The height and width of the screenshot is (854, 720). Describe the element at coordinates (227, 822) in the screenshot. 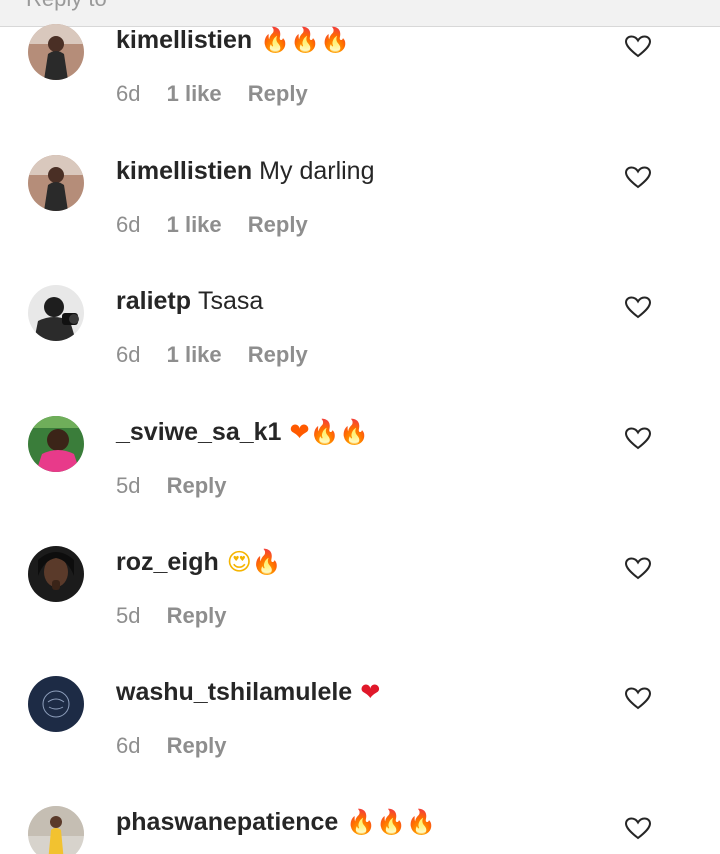

I see `comment-username: phaswanepatience` at that location.